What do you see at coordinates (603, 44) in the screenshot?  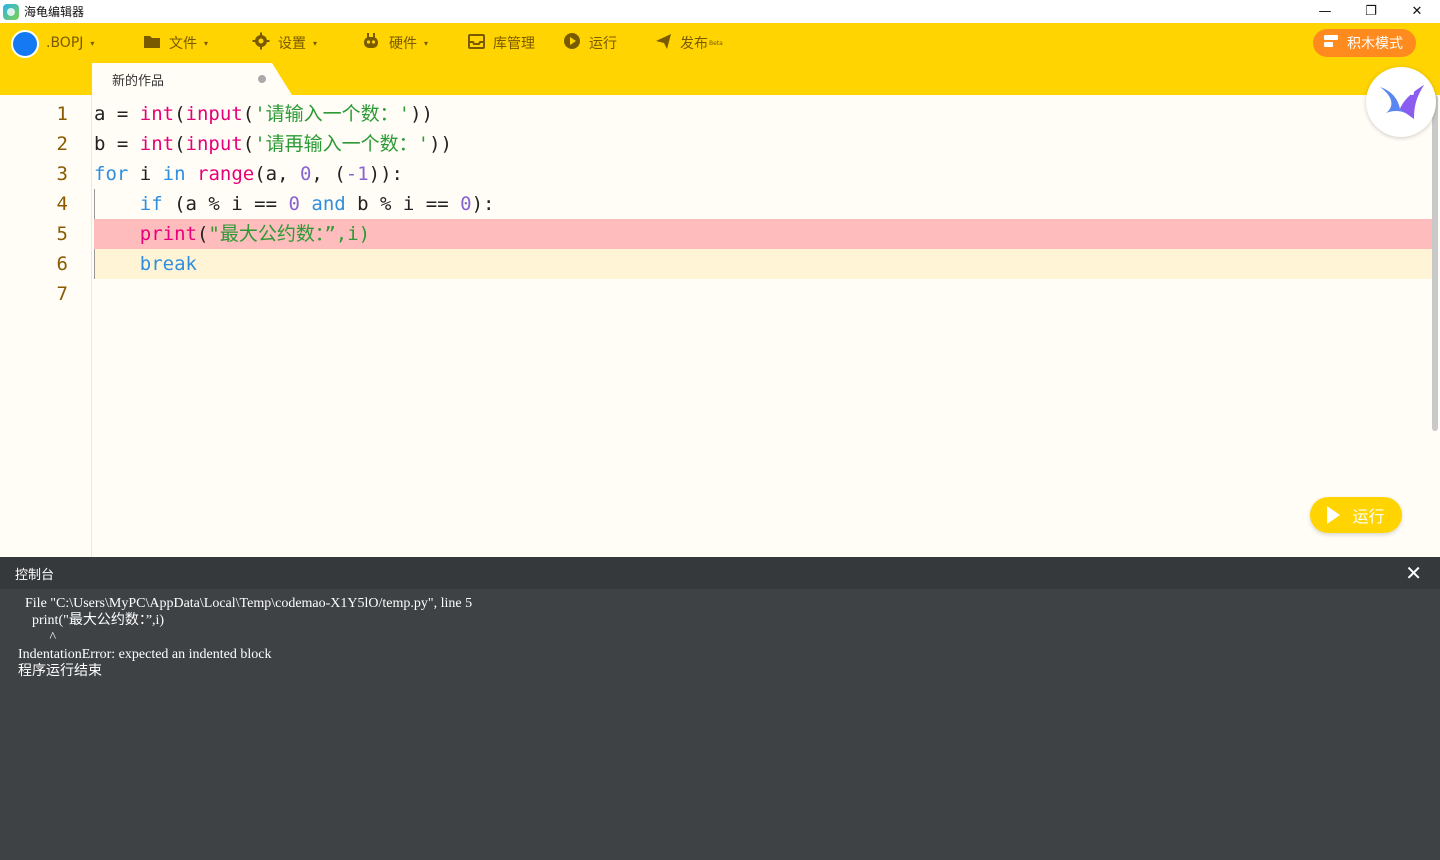 I see `run-toolbar-label: 运行` at bounding box center [603, 44].